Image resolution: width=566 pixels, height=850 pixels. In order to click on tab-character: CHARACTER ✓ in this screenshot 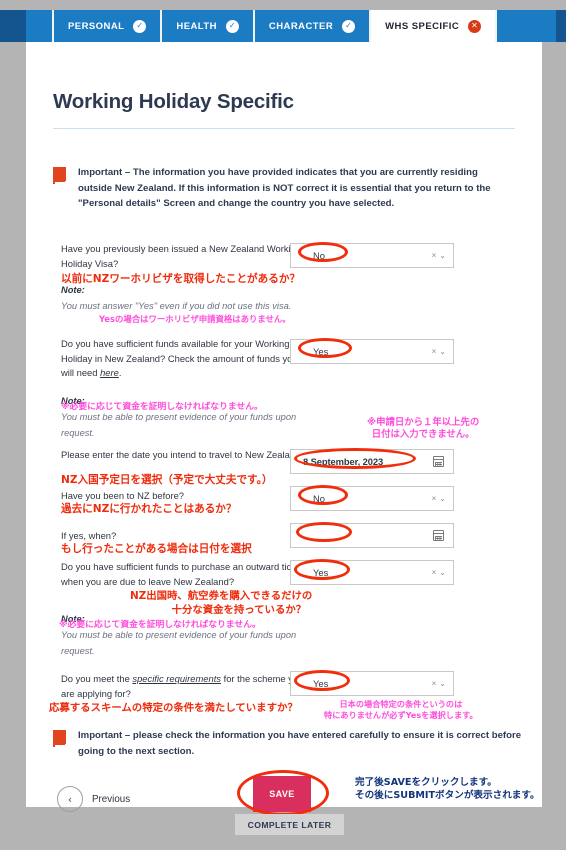, I will do `click(313, 26)`.